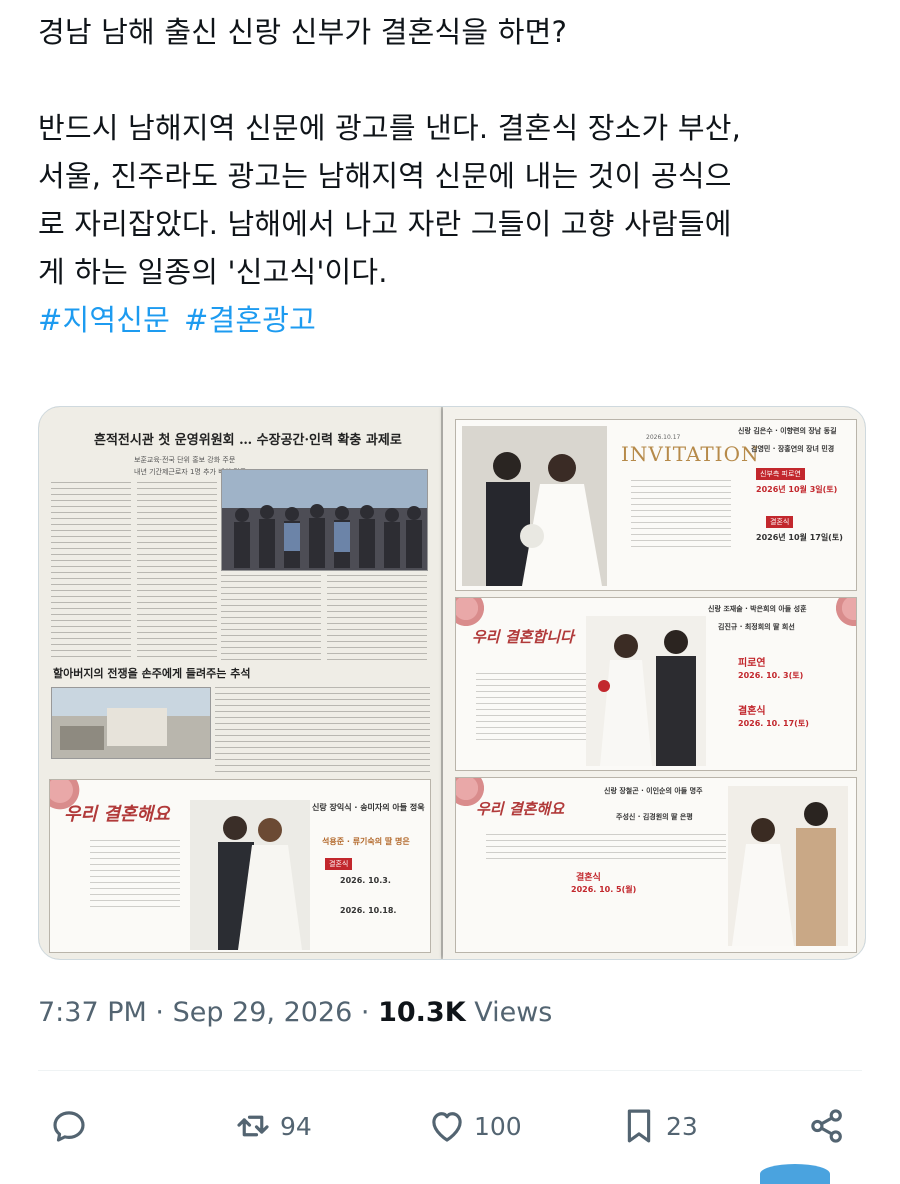 Image resolution: width=900 pixels, height=1184 pixels. Describe the element at coordinates (780, 474) in the screenshot. I see `ad-label: 신부측 피로연` at that location.